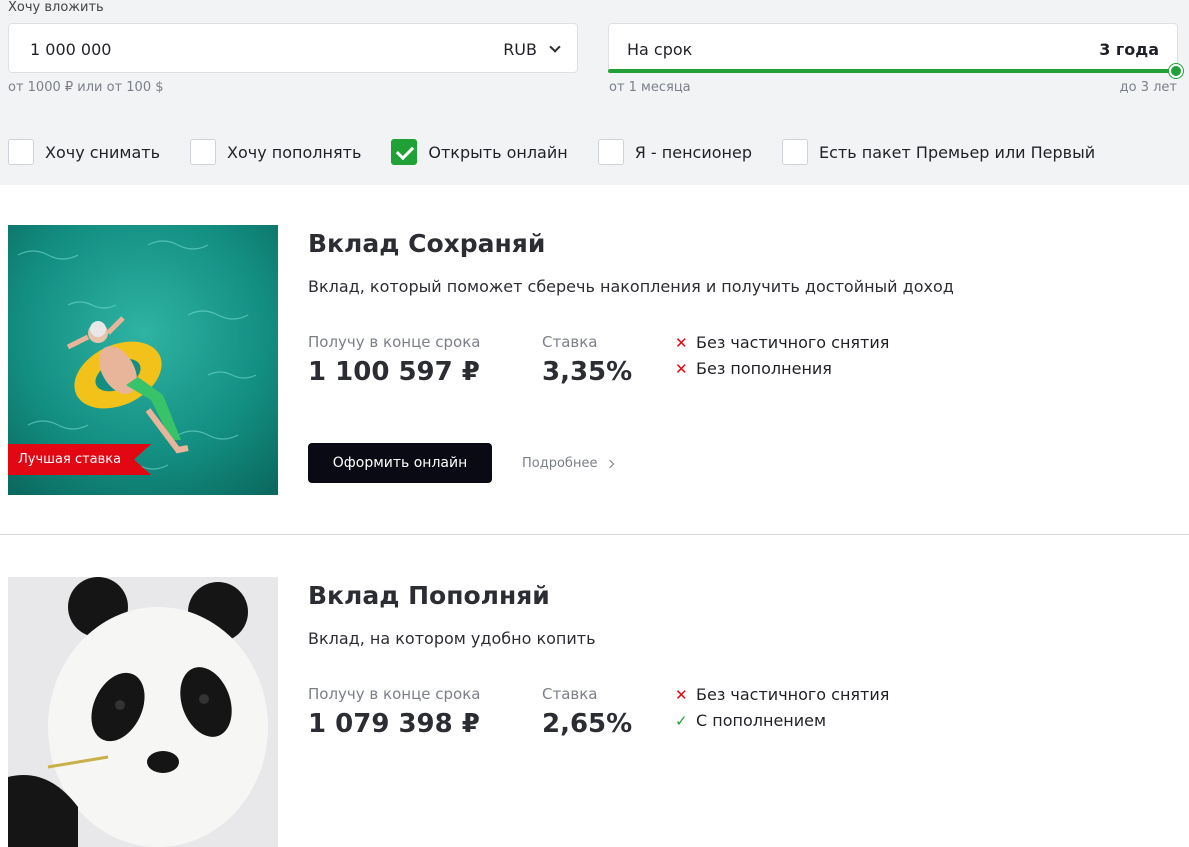 This screenshot has height=847, width=1189. Describe the element at coordinates (498, 152) in the screenshot. I see `checkbox-label: Открыть онлайн` at that location.